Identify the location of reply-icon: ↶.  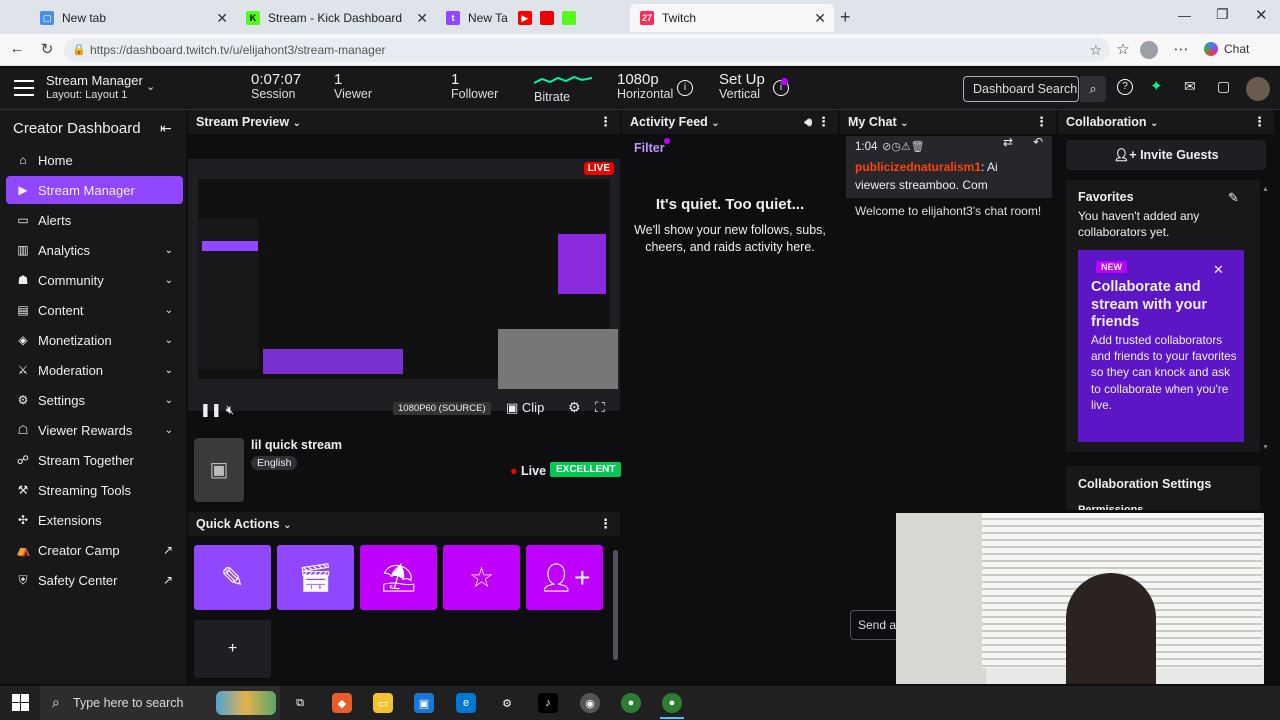
(1038, 142).